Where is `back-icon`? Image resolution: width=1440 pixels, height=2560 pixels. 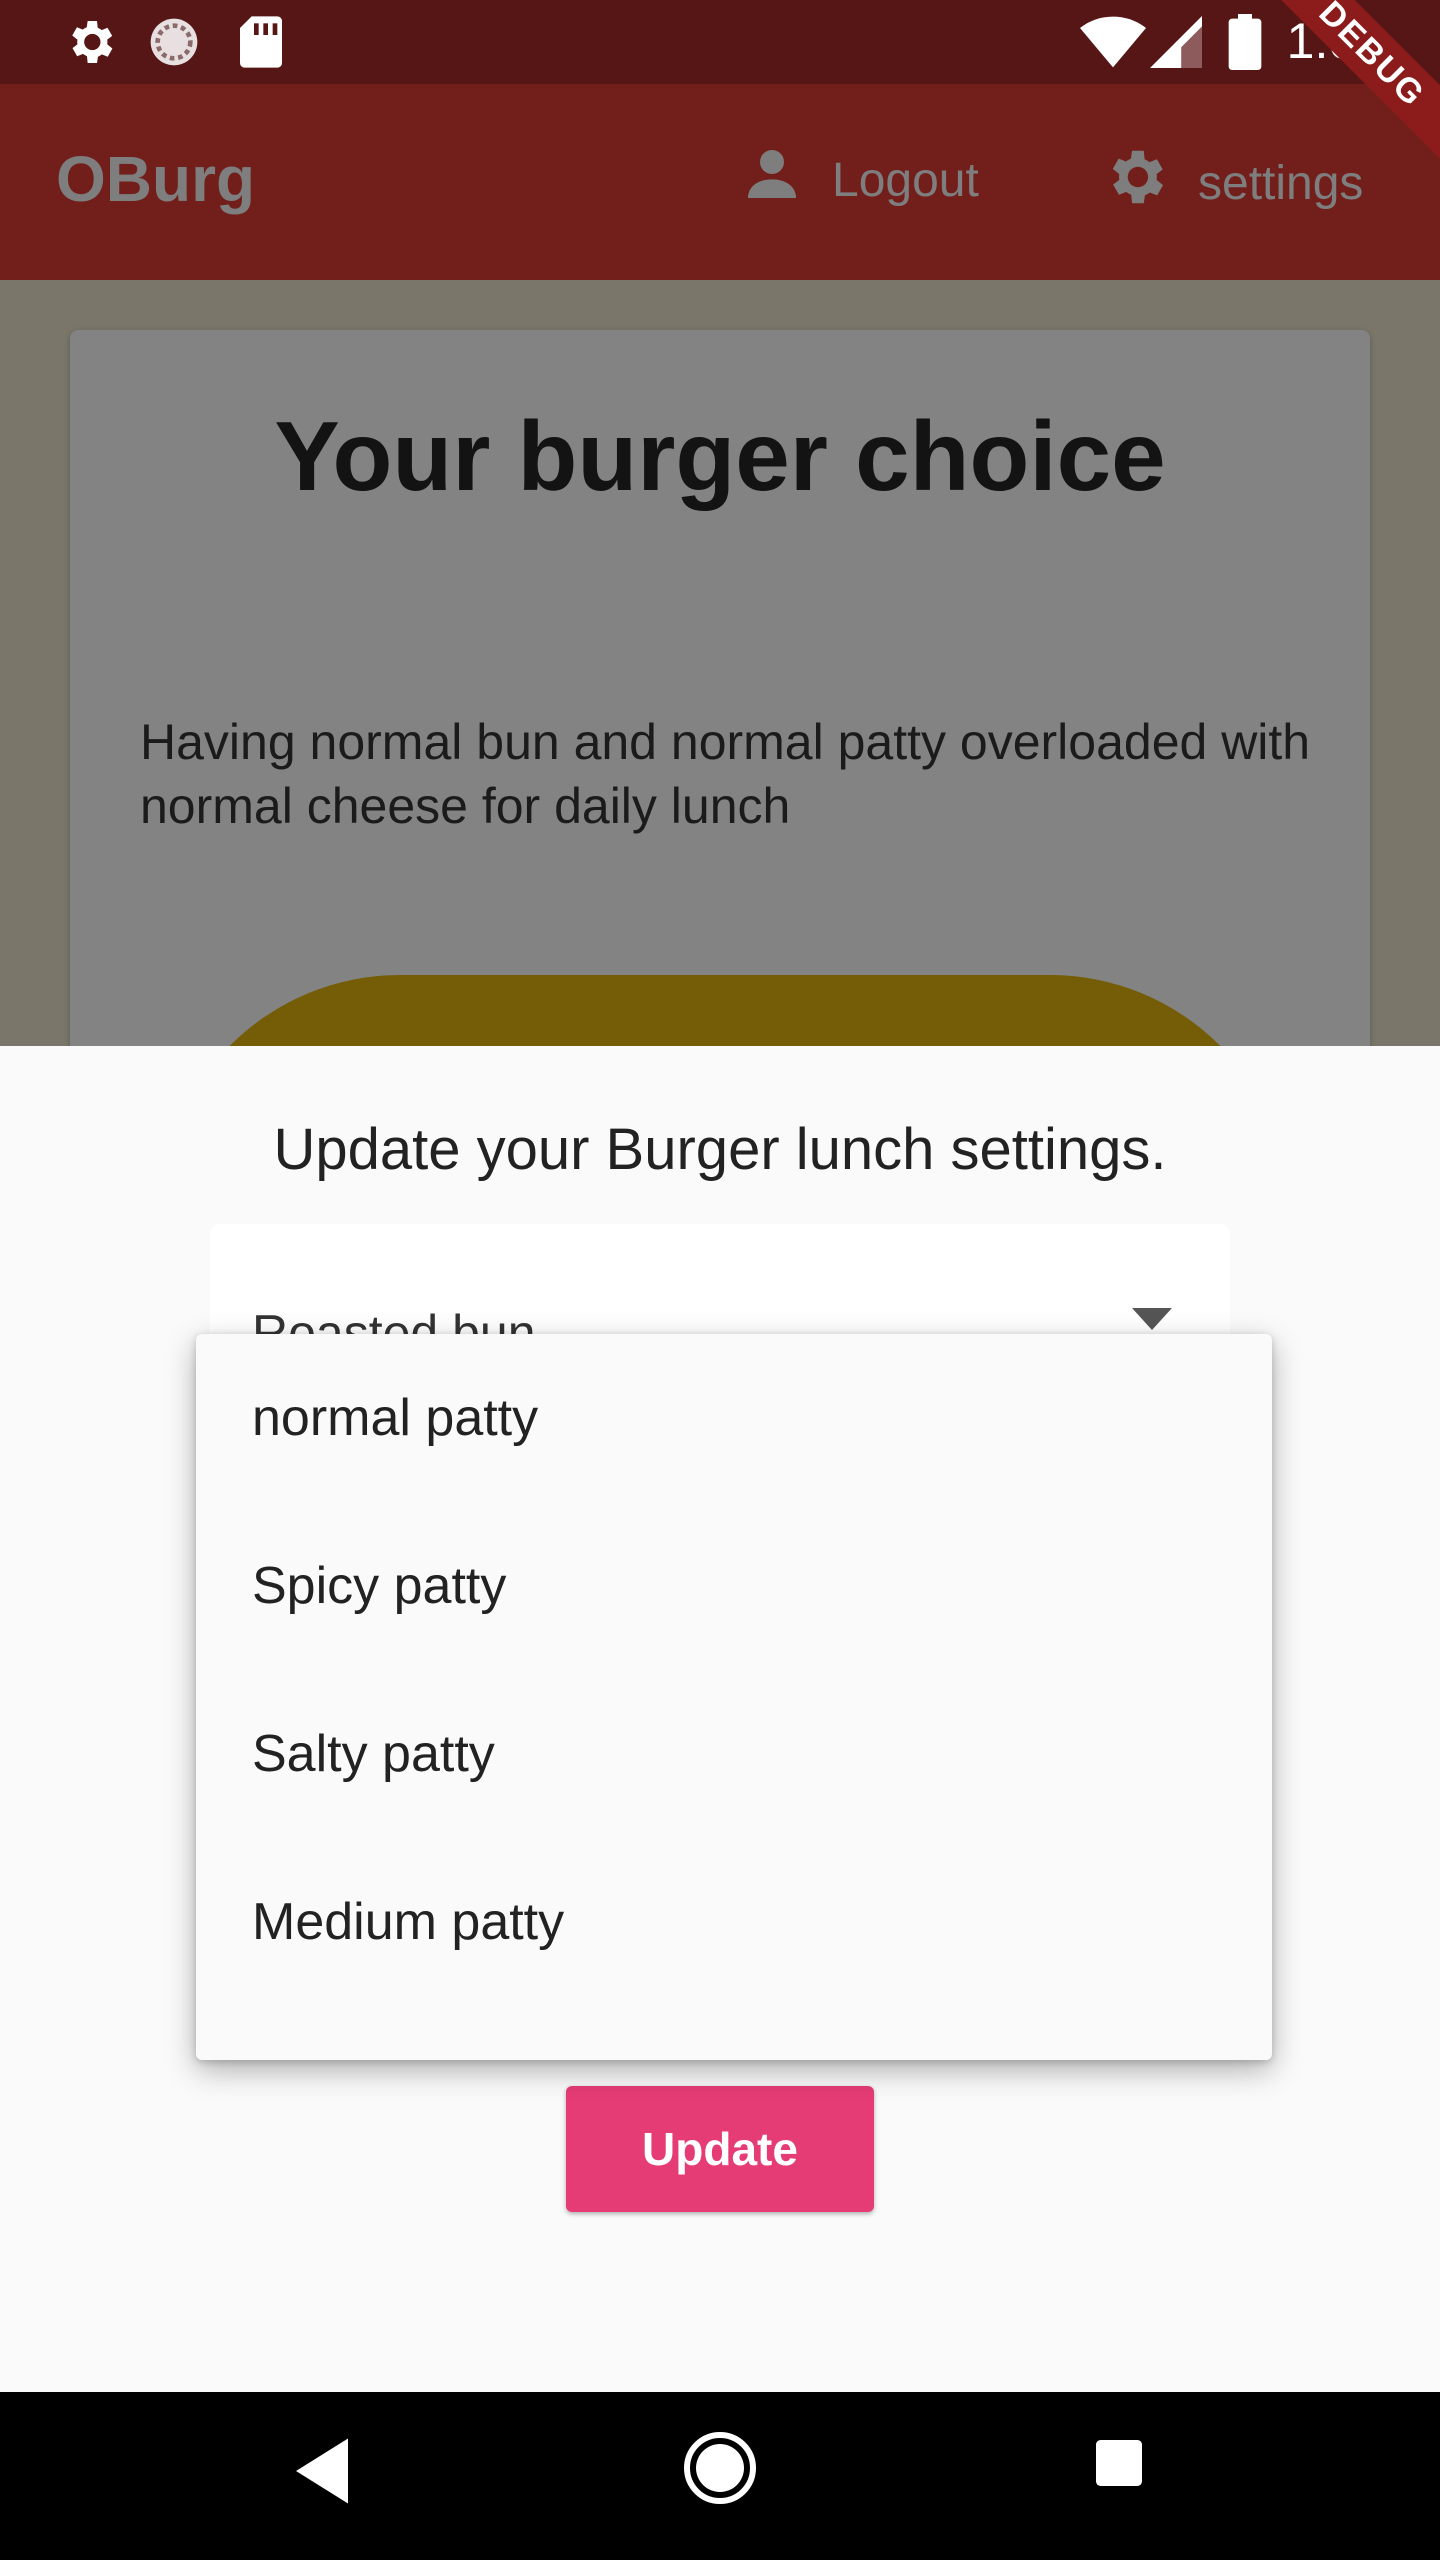
back-icon is located at coordinates (322, 2473).